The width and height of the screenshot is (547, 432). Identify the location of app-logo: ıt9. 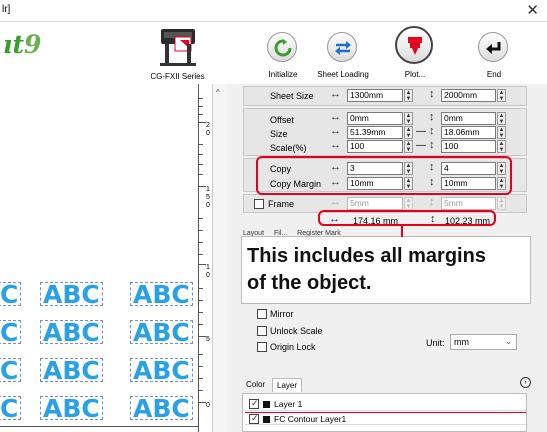
(22, 44).